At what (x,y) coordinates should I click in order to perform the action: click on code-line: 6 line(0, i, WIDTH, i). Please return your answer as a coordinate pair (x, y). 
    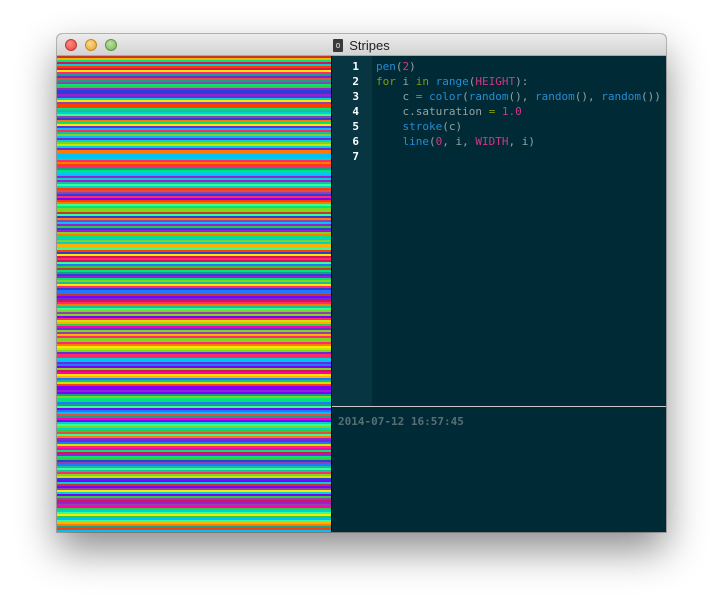
    Looking at the image, I should click on (499, 141).